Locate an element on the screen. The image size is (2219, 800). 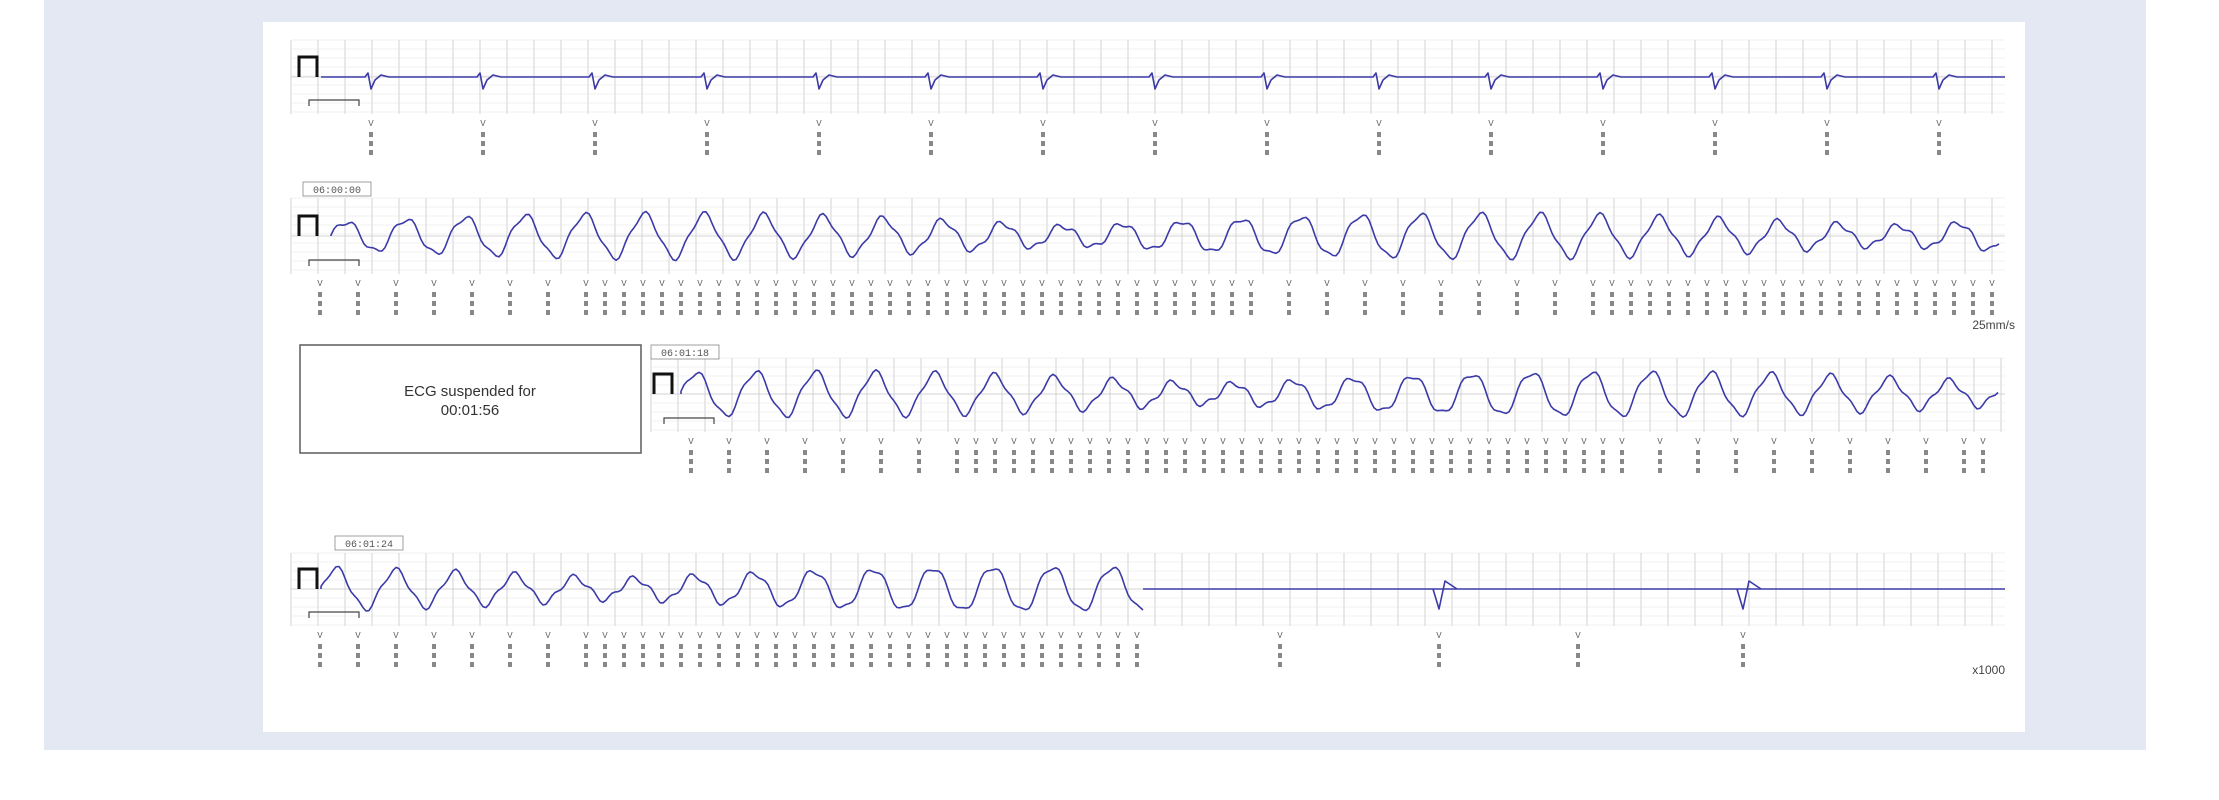
strip-4-end-label: x1000 is located at coordinates (1988, 670).